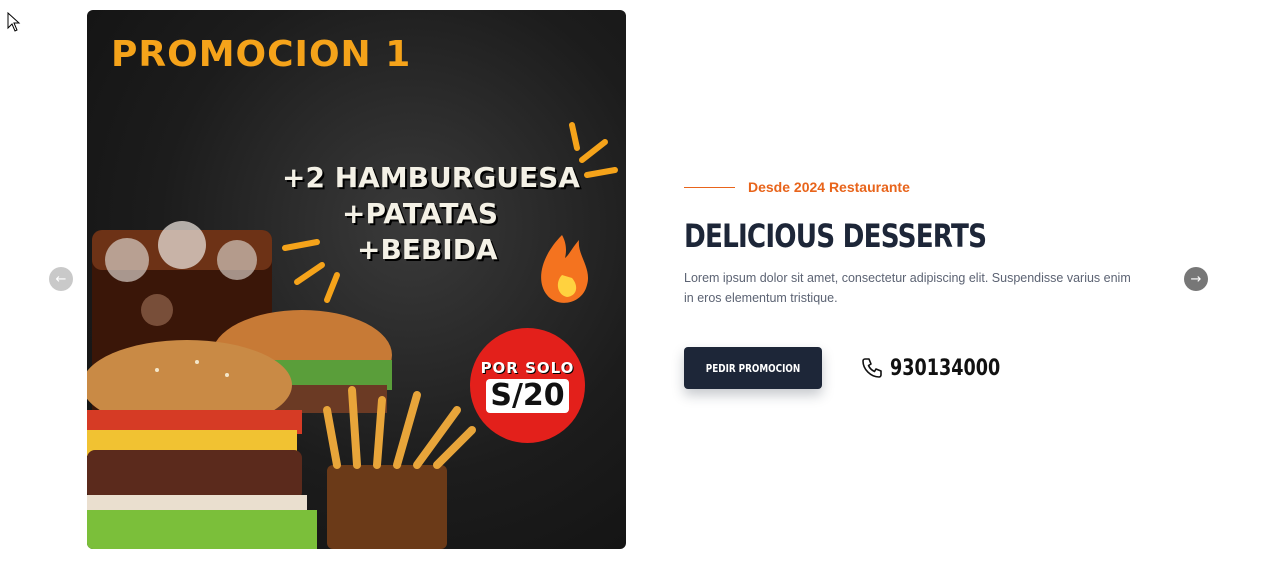  I want to click on arrow-left-icon: ←, so click(61, 279).